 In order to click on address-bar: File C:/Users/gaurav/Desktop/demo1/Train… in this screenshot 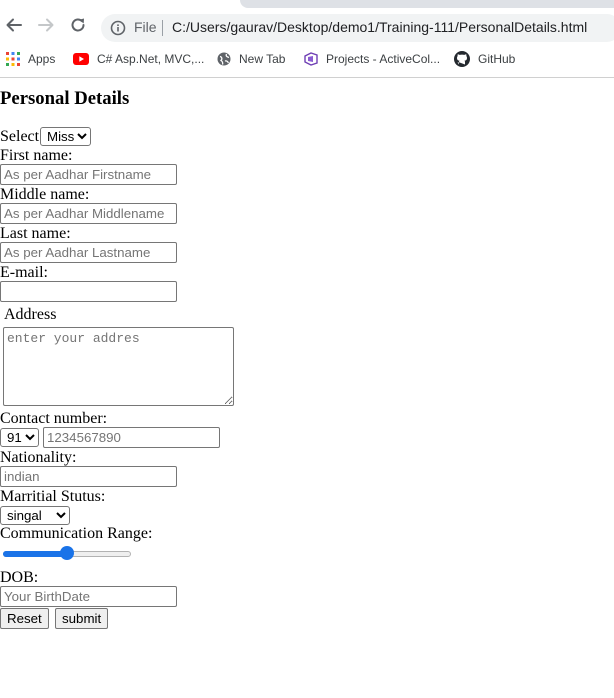, I will do `click(357, 28)`.